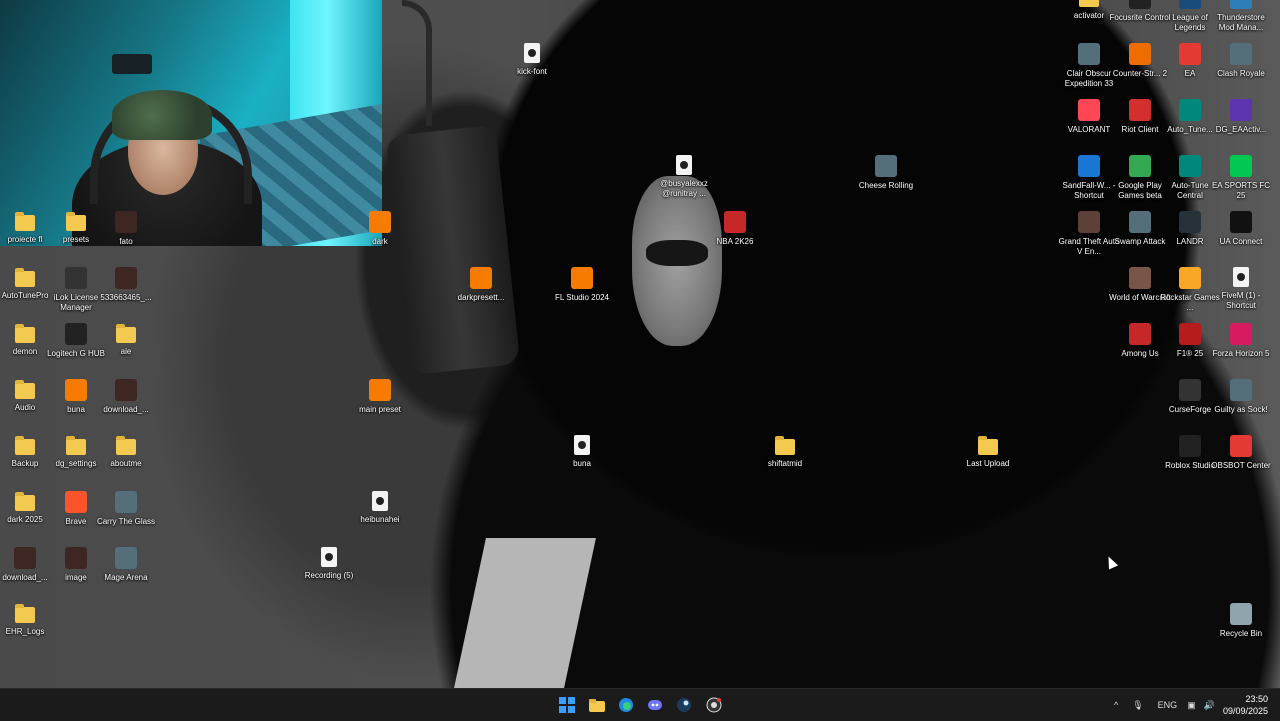 The image size is (1280, 721). Describe the element at coordinates (132, 64) in the screenshot. I see `wall-shelf` at that location.